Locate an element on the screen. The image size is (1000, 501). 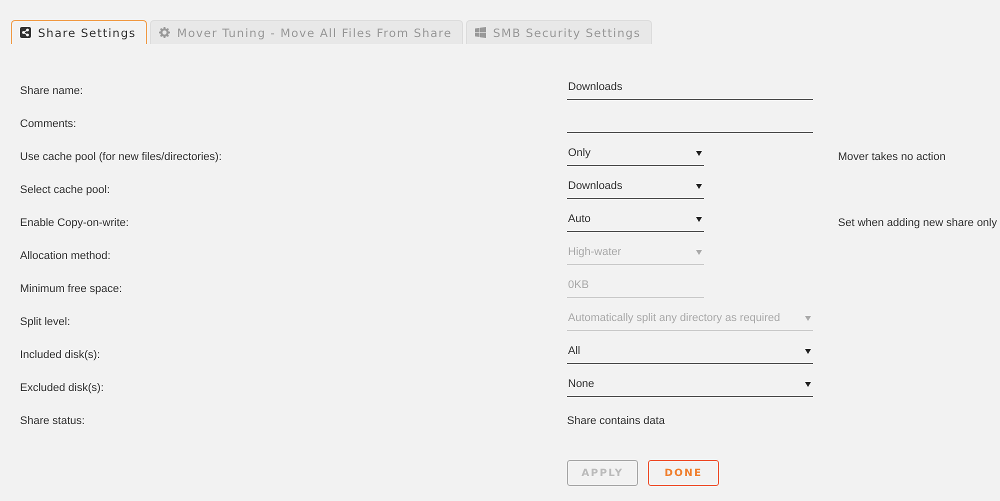
dropdown: All is located at coordinates (690, 351).